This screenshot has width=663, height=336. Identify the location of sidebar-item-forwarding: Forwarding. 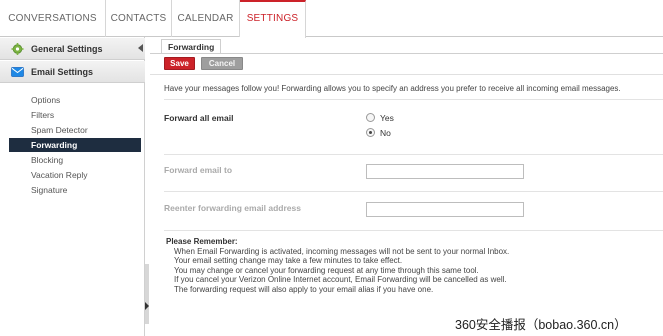
(75, 145).